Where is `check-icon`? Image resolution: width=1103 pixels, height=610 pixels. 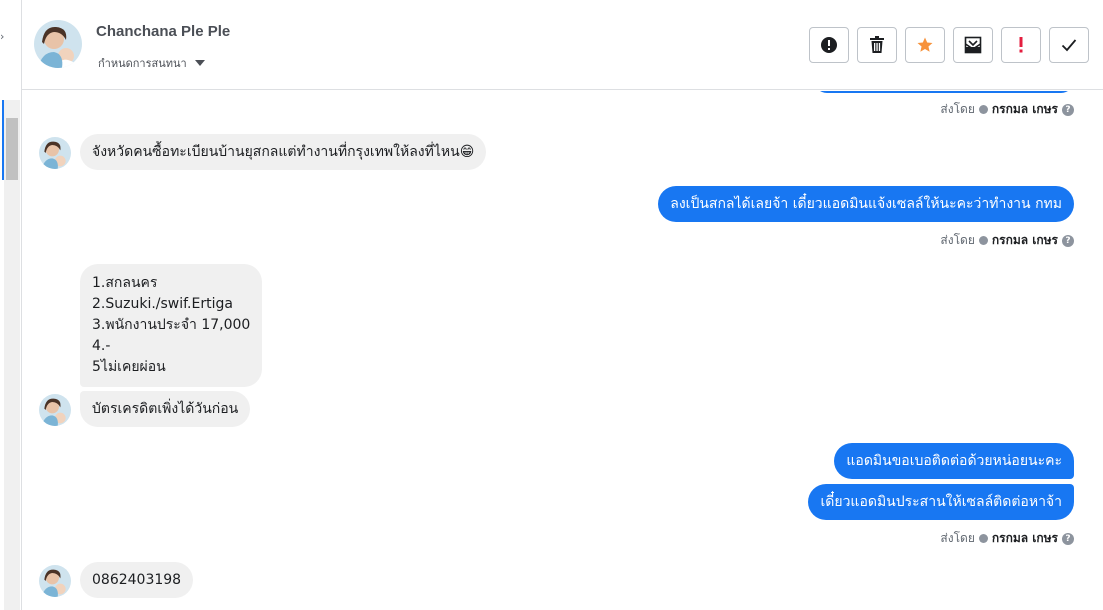
check-icon is located at coordinates (1069, 45).